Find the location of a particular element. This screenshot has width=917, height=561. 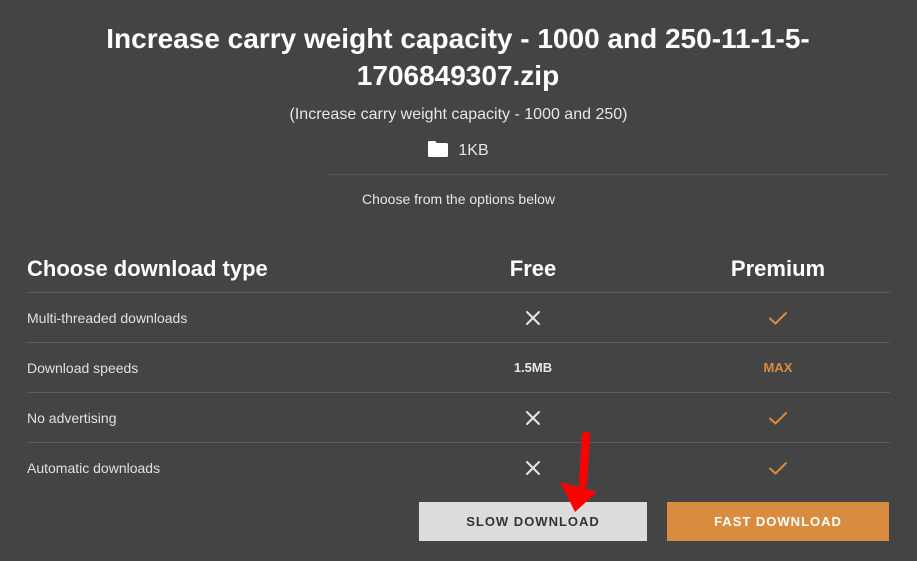

file-size: 1KB is located at coordinates (458, 152).